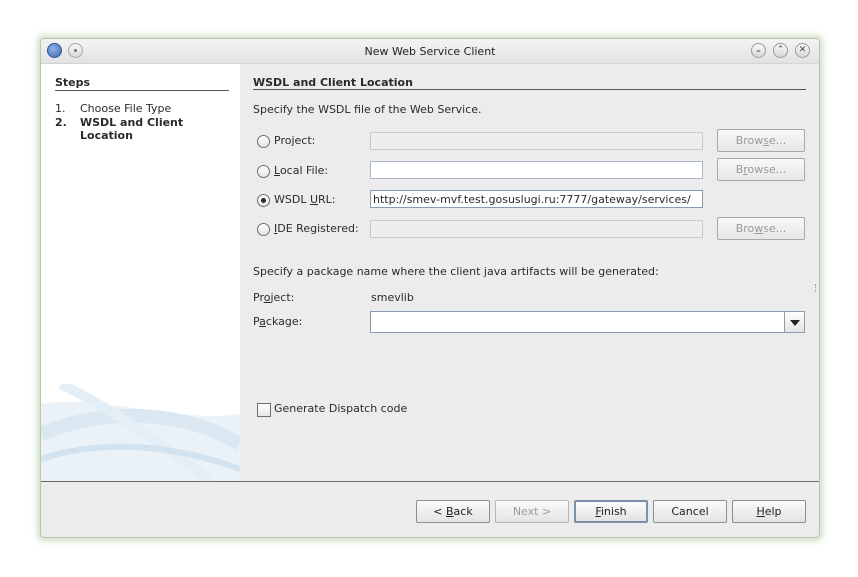  I want to click on ide-registered-field, so click(536, 229).